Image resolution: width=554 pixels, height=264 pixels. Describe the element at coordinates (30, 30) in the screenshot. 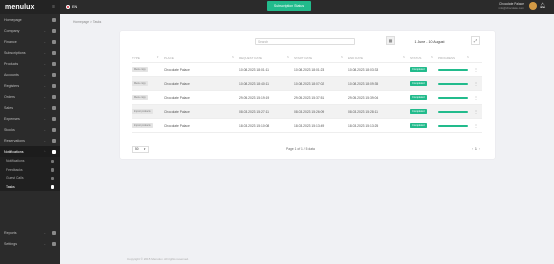

I see `sidebar-item-company: Company ⌄` at that location.